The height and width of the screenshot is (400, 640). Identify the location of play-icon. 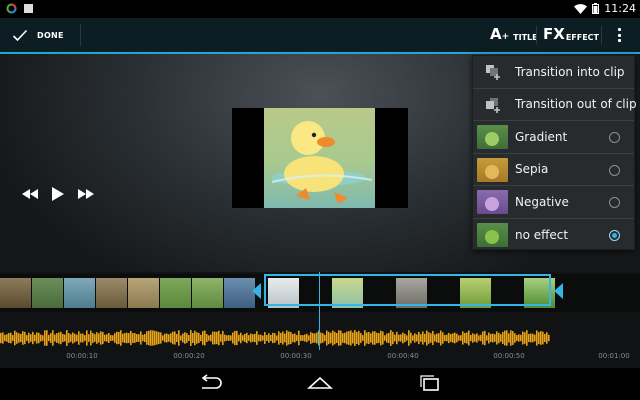
(58, 194).